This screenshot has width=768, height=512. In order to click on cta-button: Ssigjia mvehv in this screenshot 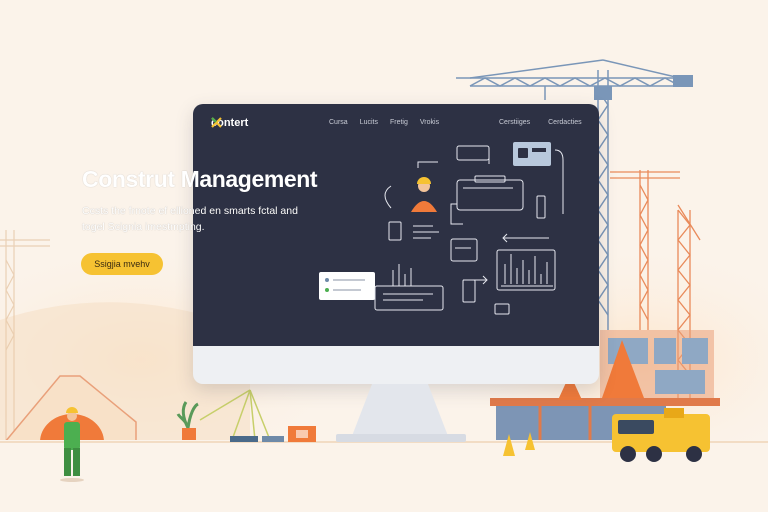, I will do `click(122, 264)`.